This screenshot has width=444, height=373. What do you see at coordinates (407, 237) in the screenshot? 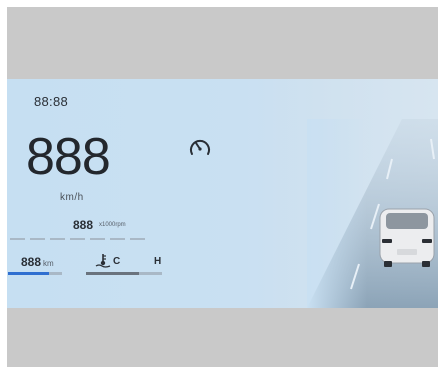
I see `car-rear-icon` at bounding box center [407, 237].